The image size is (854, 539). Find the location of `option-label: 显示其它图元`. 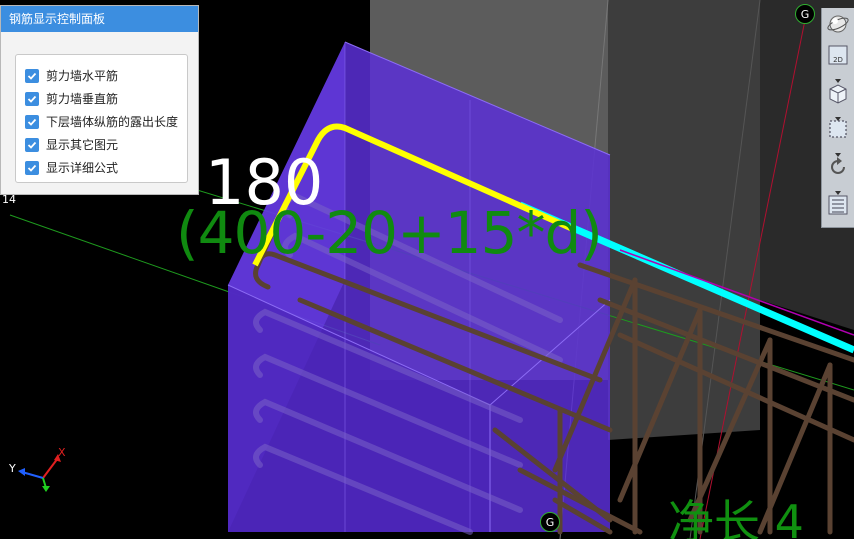

option-label: 显示其它图元 is located at coordinates (82, 145).